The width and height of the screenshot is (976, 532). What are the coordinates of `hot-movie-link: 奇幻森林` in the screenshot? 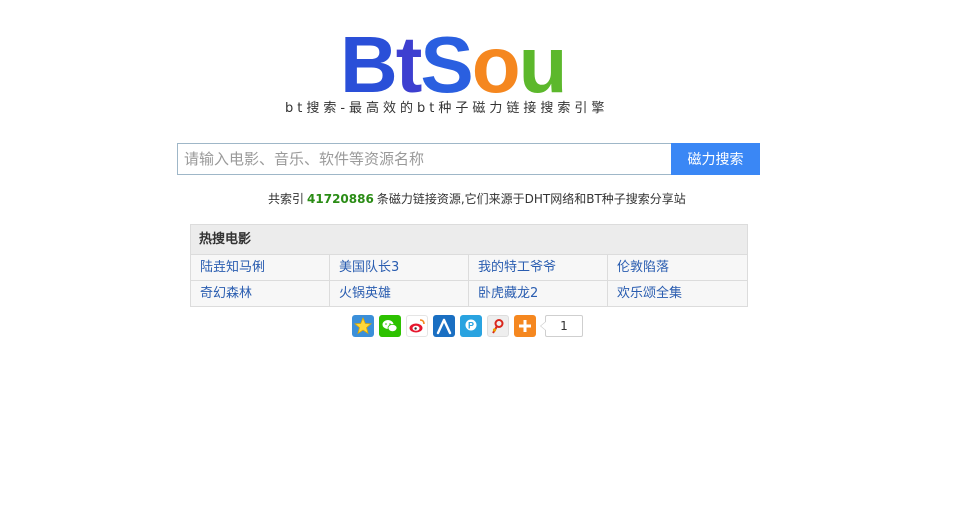 It's located at (260, 293).